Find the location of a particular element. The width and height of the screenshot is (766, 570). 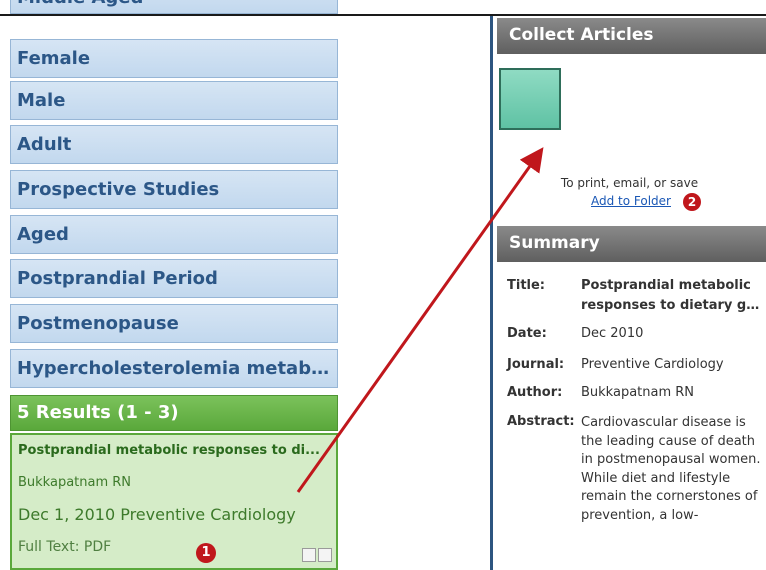

summary-date-label: Date: is located at coordinates (527, 333).